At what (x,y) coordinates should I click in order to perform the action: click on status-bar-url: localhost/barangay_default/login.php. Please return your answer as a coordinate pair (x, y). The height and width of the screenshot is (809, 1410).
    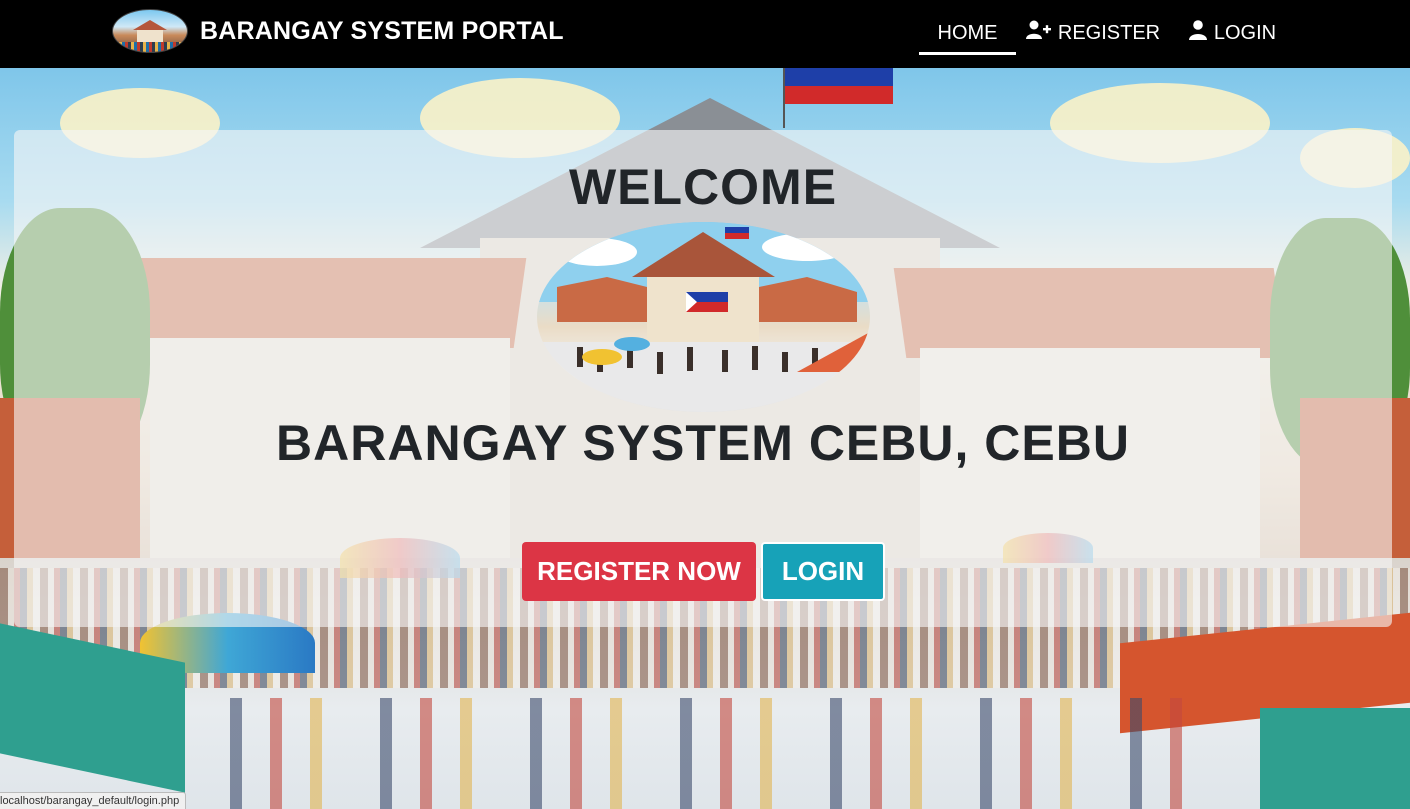
    Looking at the image, I should click on (93, 800).